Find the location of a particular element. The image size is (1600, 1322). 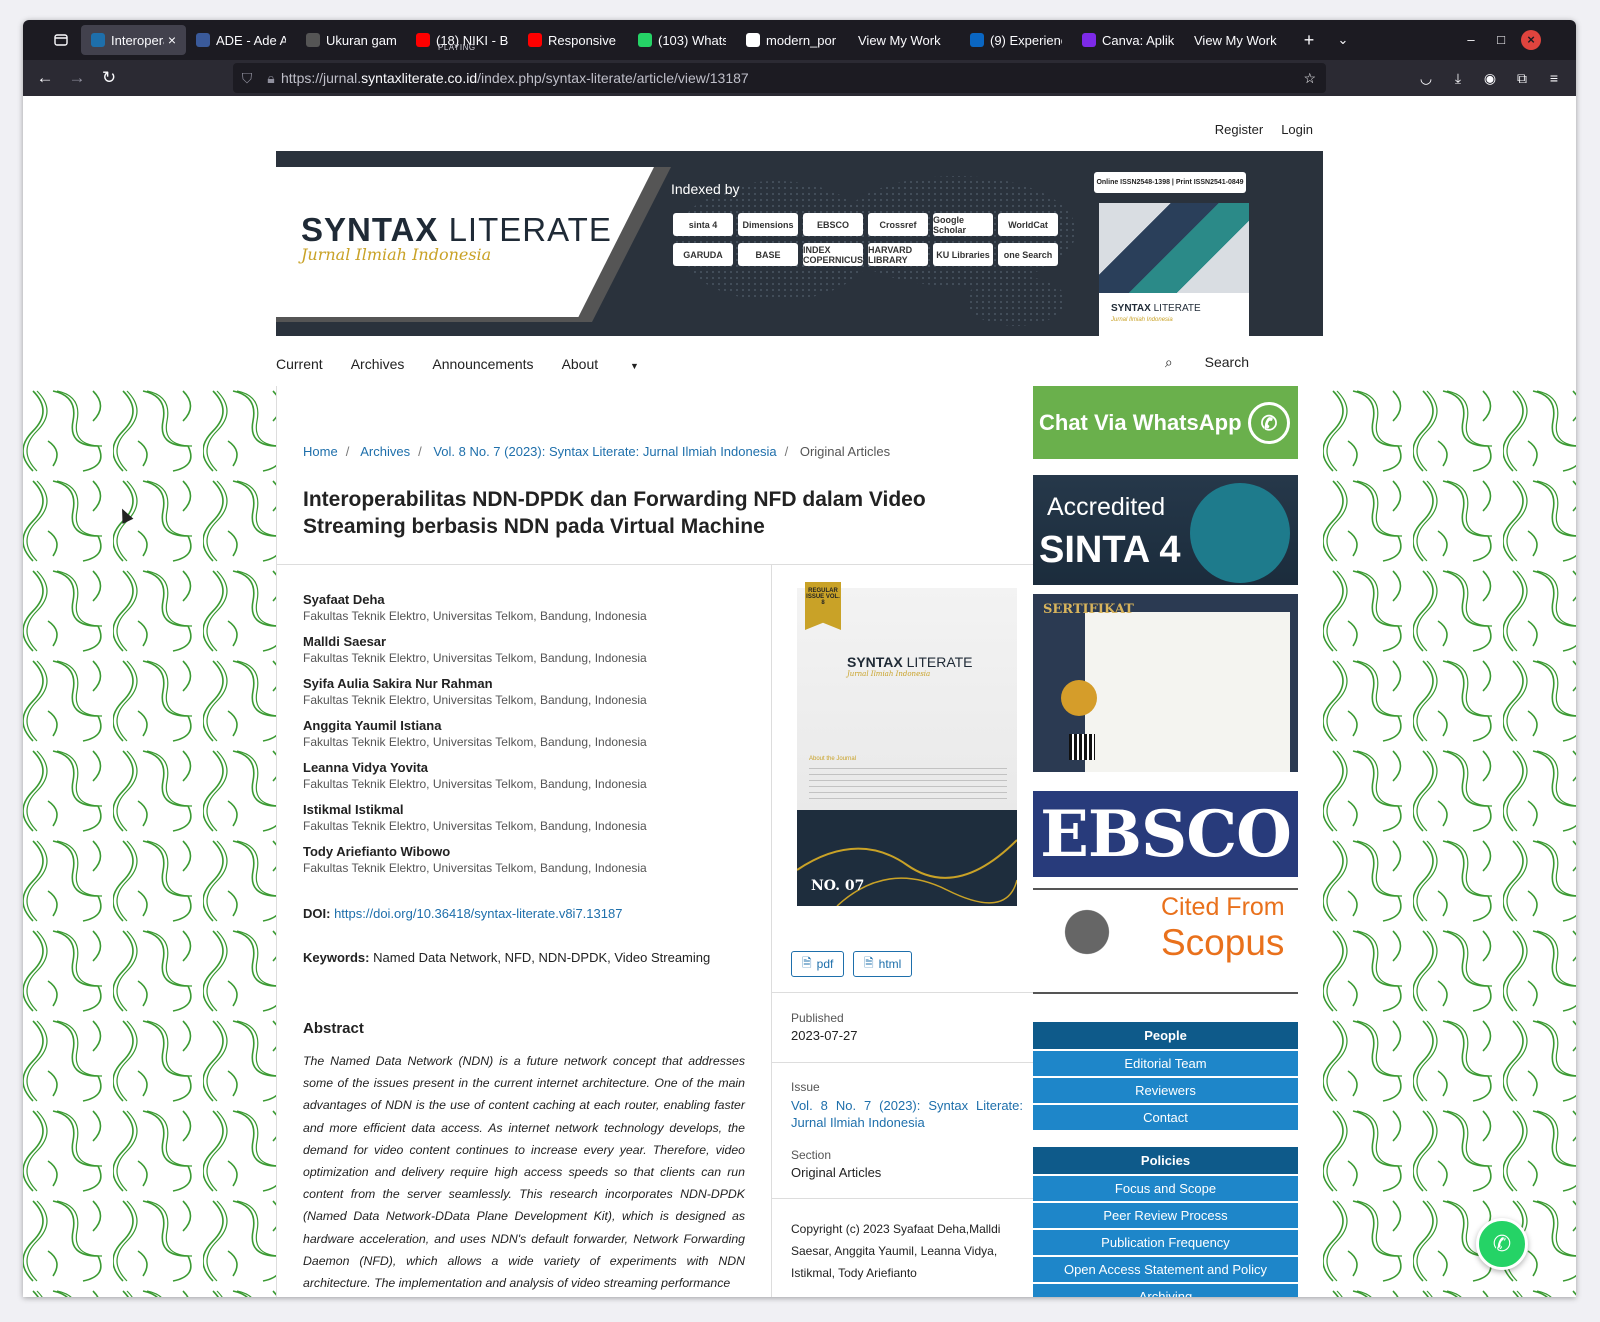

section-value: Original Articles is located at coordinates (836, 1172).